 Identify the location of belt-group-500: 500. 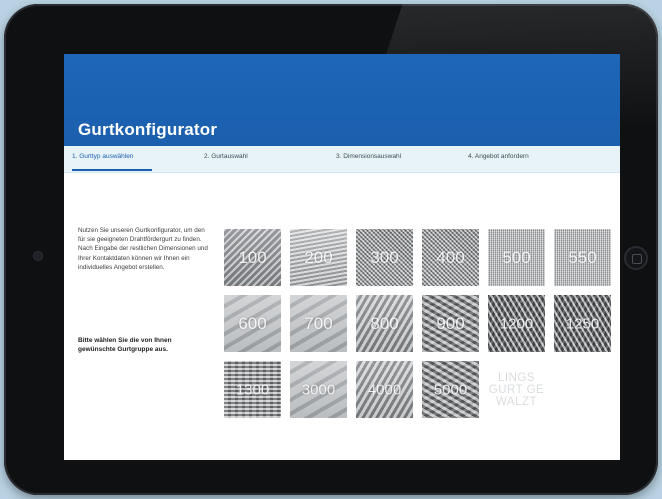
(516, 257).